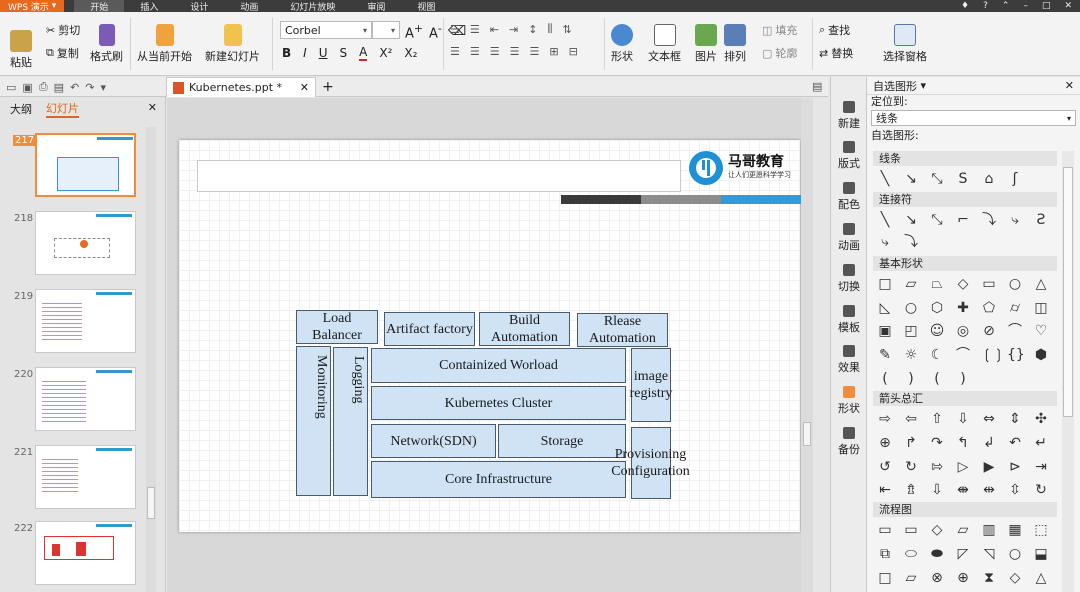  What do you see at coordinates (779, 30) in the screenshot?
I see `fill-button: ◫ 填充` at bounding box center [779, 30].